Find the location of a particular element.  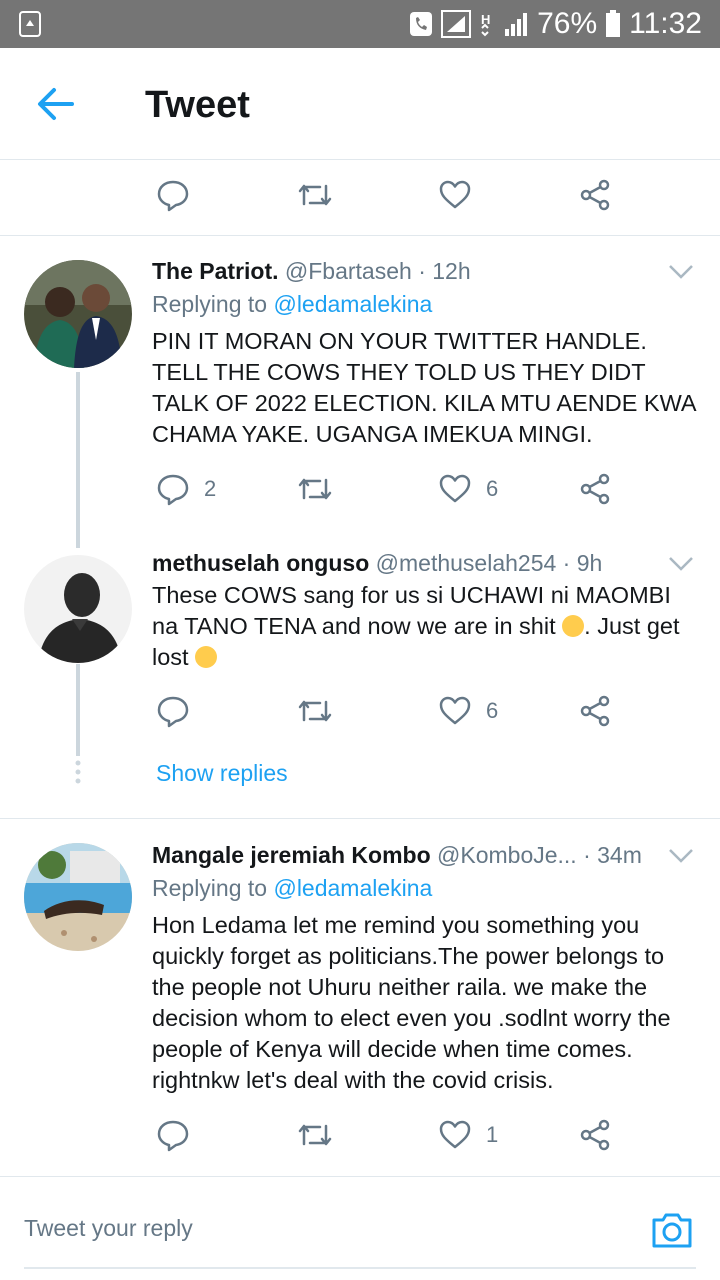

like-count: 1 is located at coordinates (492, 1134).